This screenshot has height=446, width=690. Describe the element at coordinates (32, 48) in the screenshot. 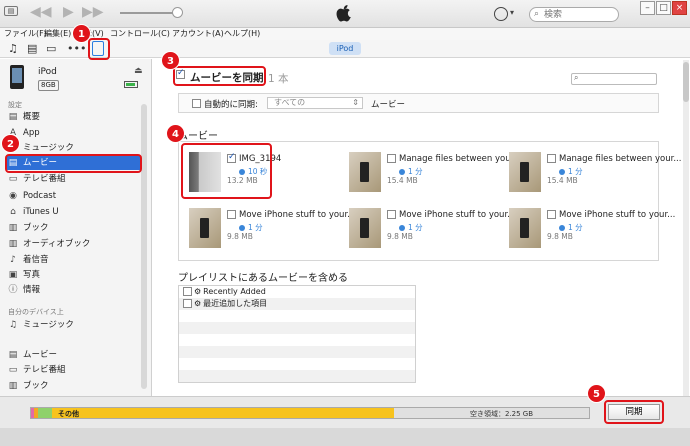

I see `movie-icon: ▤` at that location.